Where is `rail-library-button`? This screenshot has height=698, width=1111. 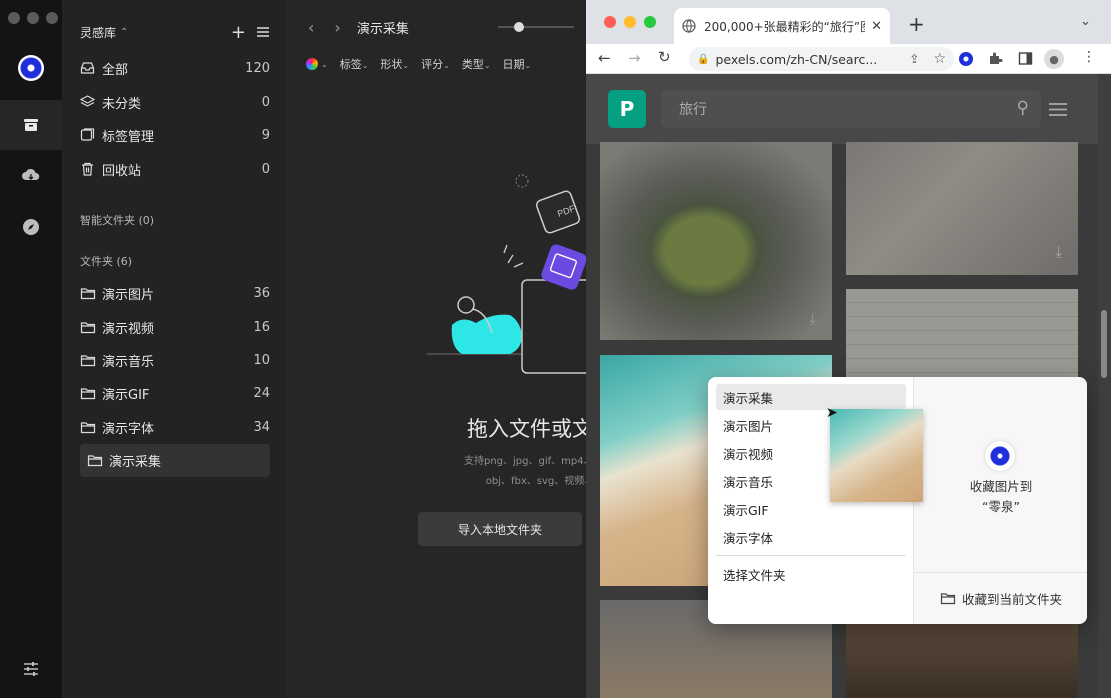 rail-library-button is located at coordinates (31, 125).